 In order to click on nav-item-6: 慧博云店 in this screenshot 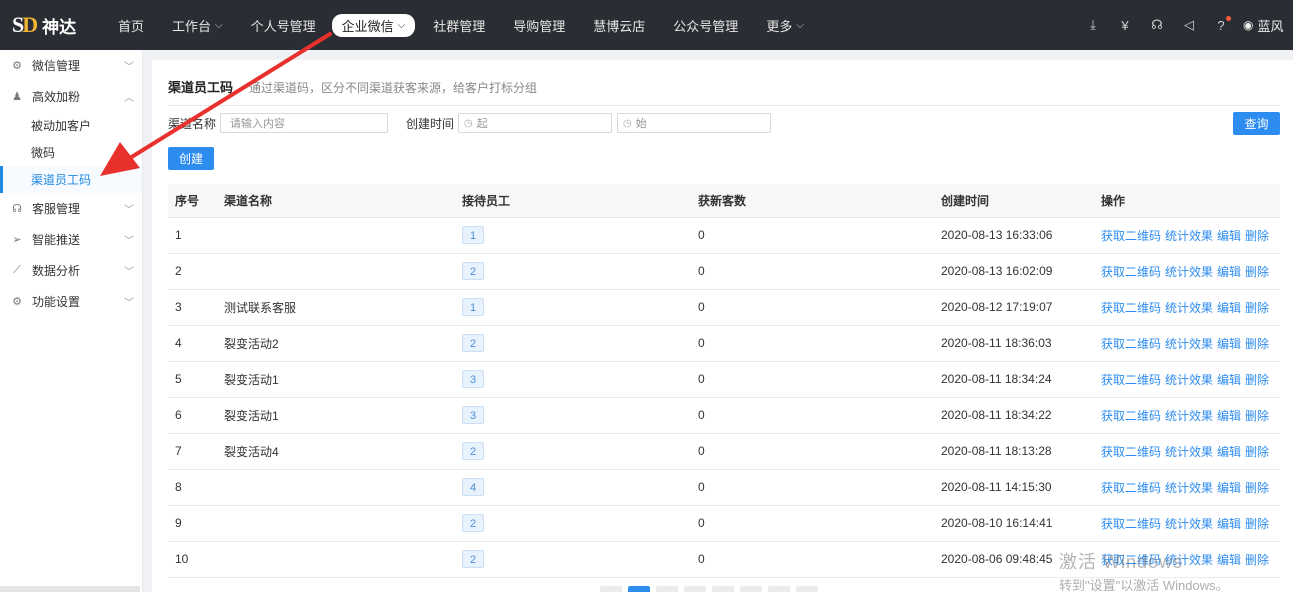, I will do `click(619, 25)`.